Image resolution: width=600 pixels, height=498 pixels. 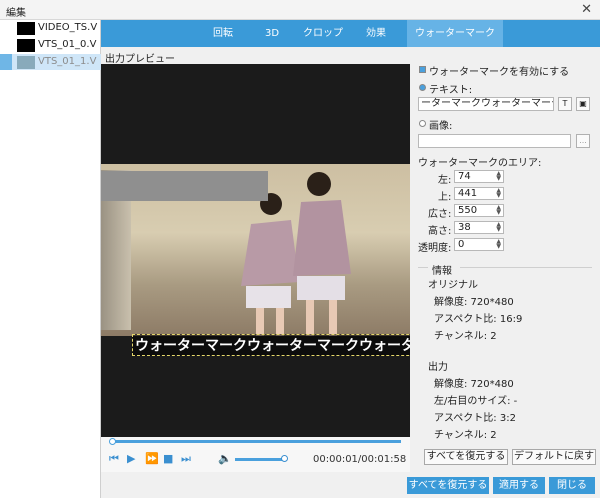 I want to click on watermark-text-input: ーターマークウォーターマーク, so click(x=486, y=104).